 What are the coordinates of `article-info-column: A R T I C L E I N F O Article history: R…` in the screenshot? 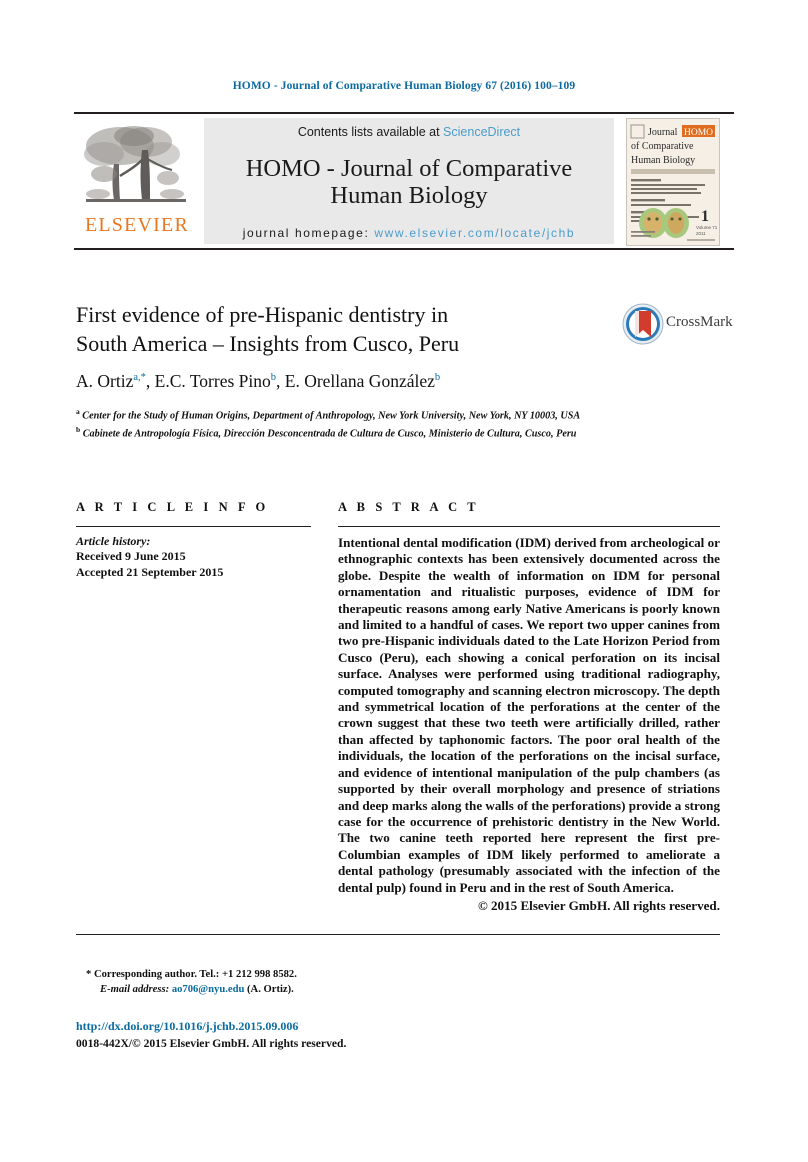 It's located at (193, 540).